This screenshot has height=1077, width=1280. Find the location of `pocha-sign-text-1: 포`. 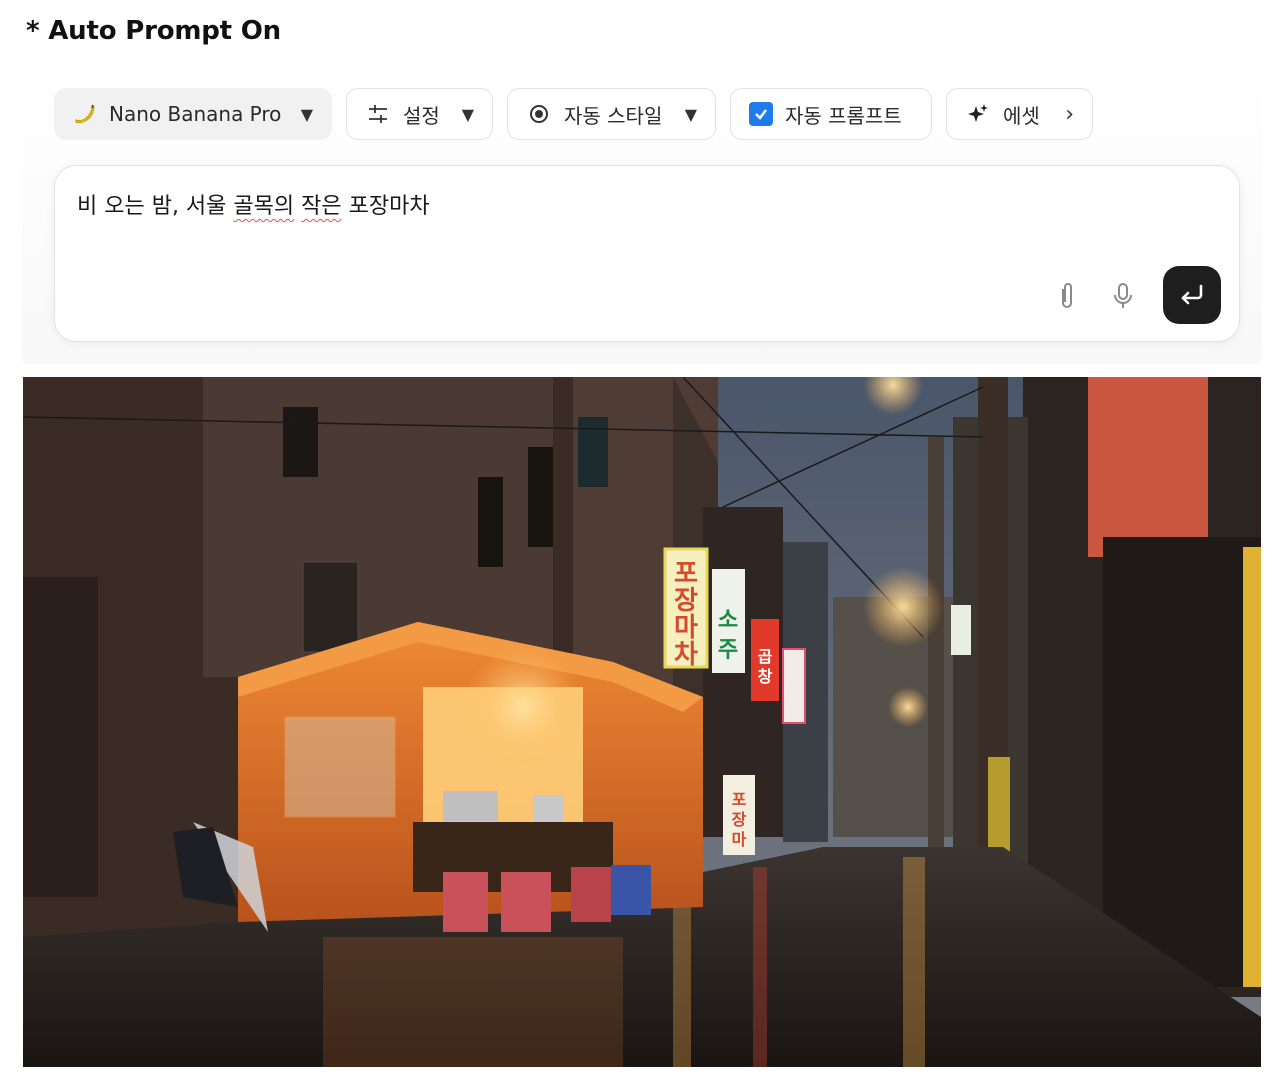

pocha-sign-text-1: 포 is located at coordinates (686, 574).